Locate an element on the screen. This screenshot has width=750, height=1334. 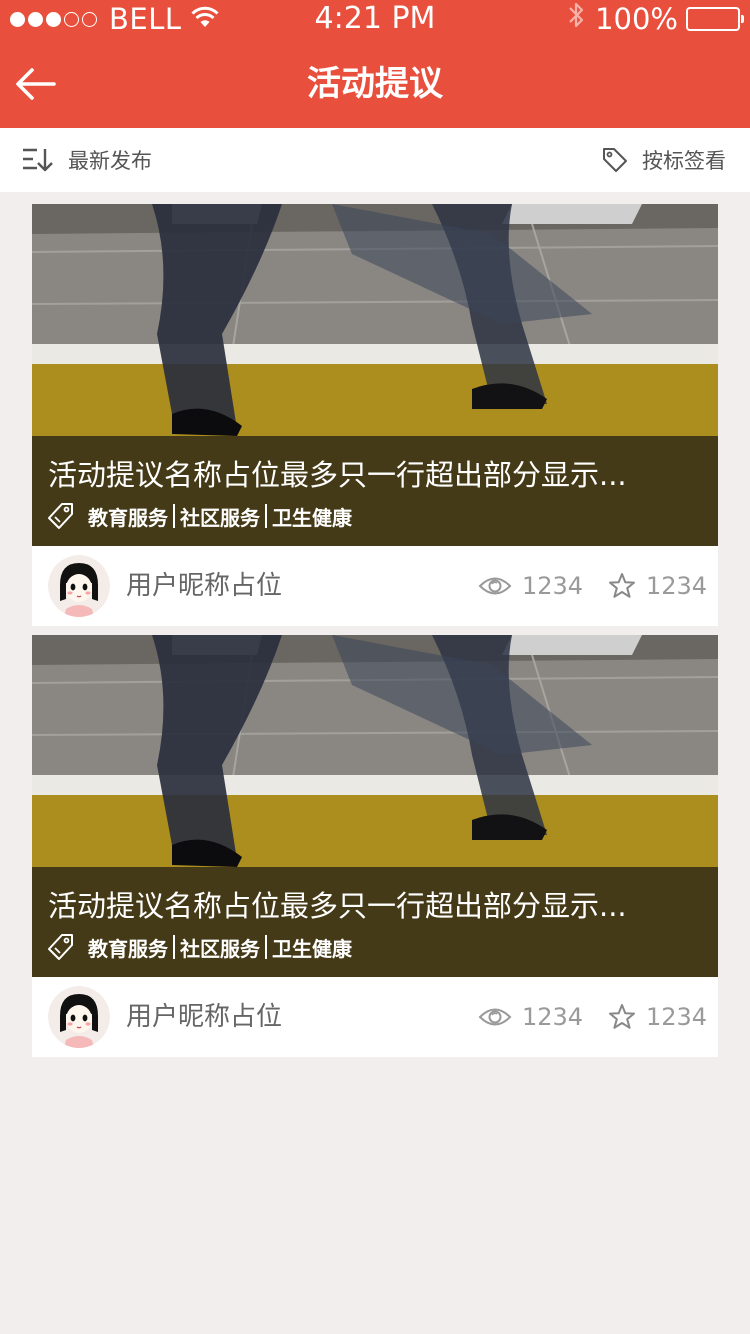
sort-label: 最新发布 is located at coordinates (110, 161).